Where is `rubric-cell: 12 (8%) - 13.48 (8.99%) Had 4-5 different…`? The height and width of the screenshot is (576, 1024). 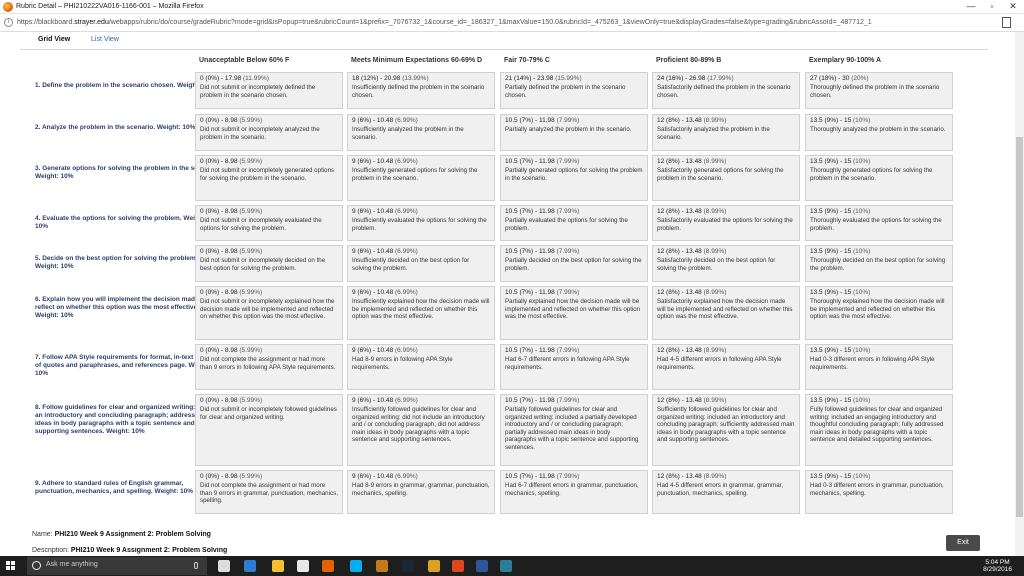 rubric-cell: 12 (8%) - 13.48 (8.99%) Had 4-5 different… is located at coordinates (726, 492).